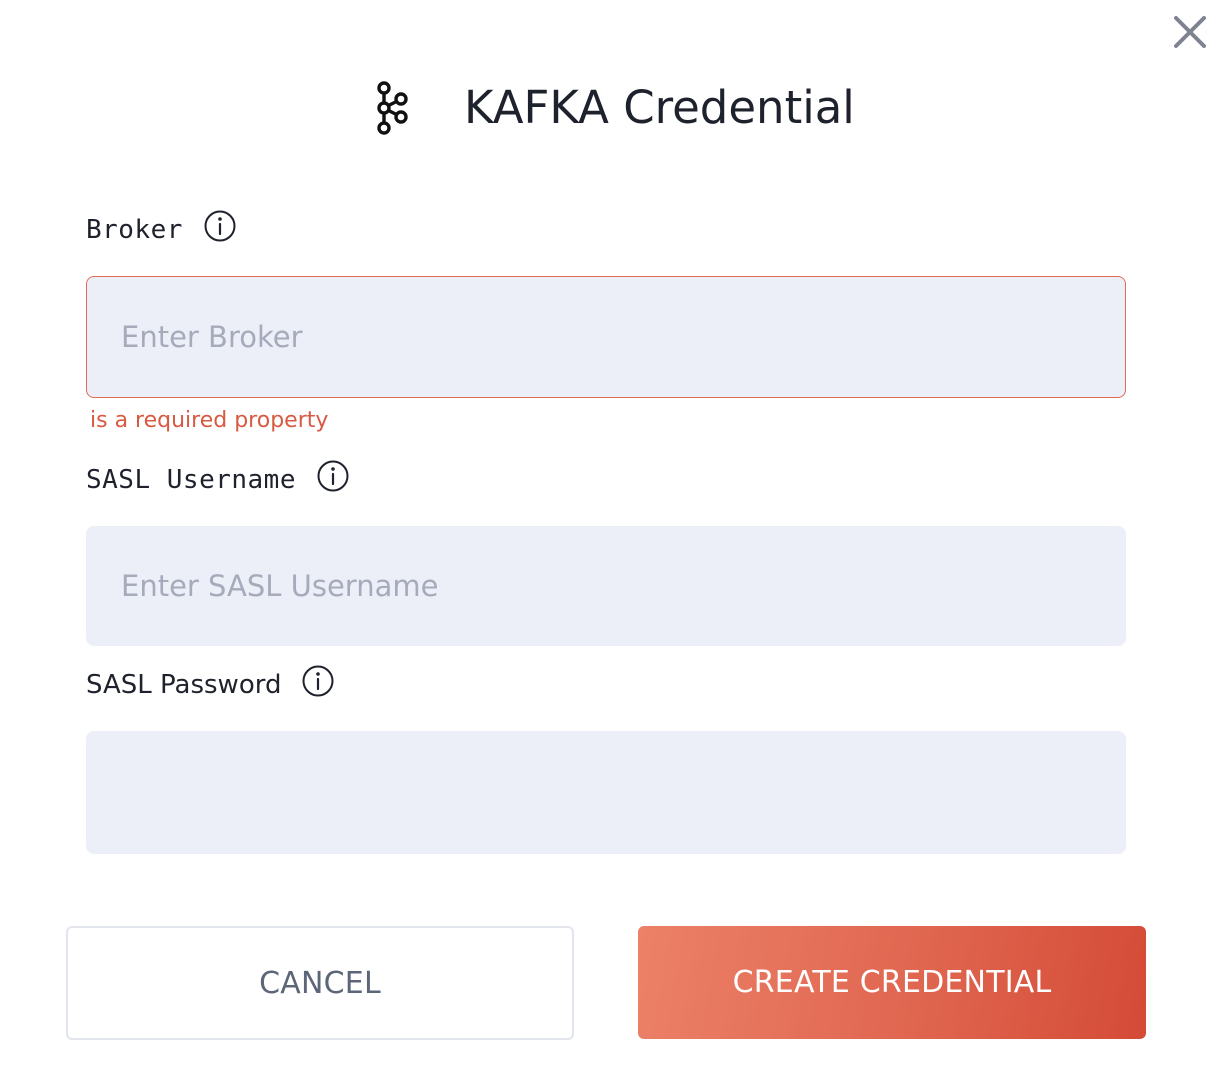  I want to click on dialog-header: KAFKA Credential, so click(613, 108).